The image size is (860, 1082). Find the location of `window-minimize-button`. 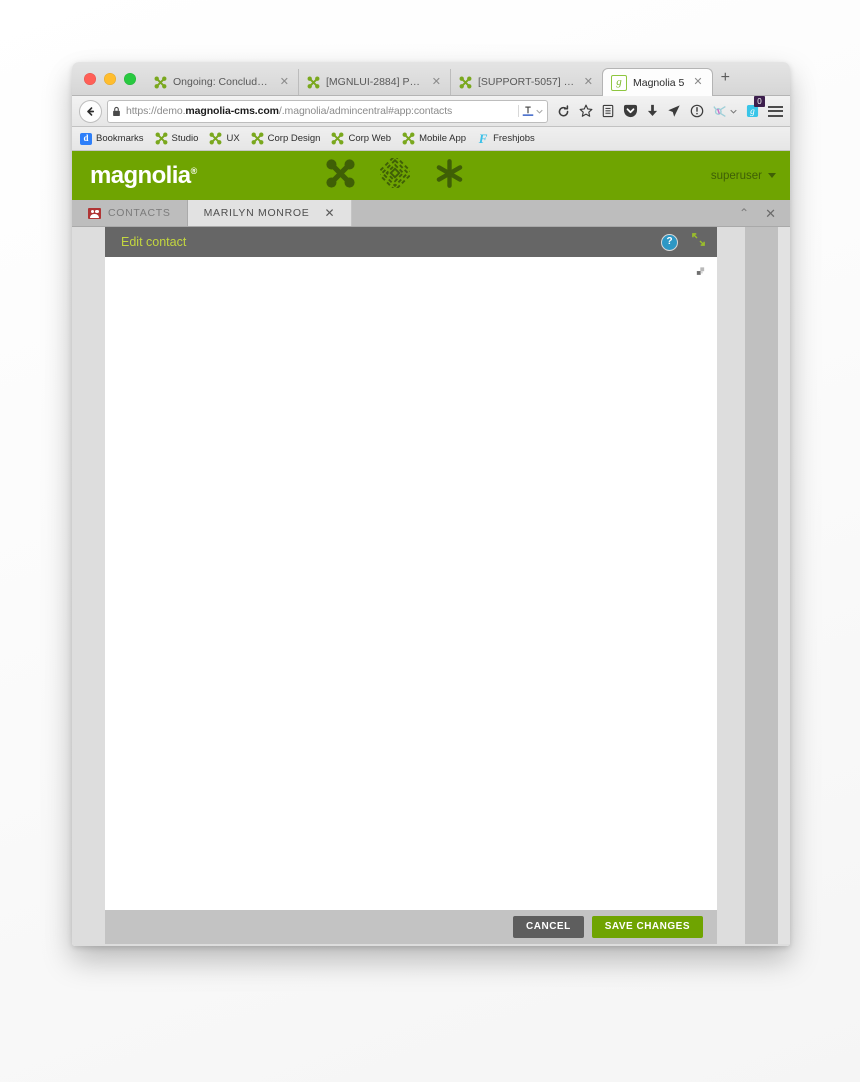

window-minimize-button is located at coordinates (110, 78).